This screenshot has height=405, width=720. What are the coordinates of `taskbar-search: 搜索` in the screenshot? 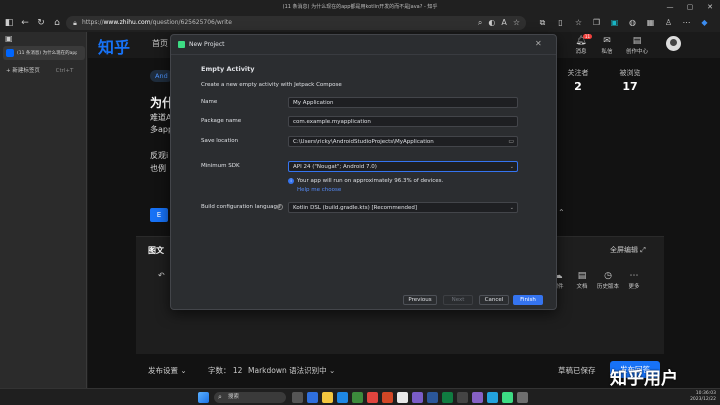 It's located at (250, 397).